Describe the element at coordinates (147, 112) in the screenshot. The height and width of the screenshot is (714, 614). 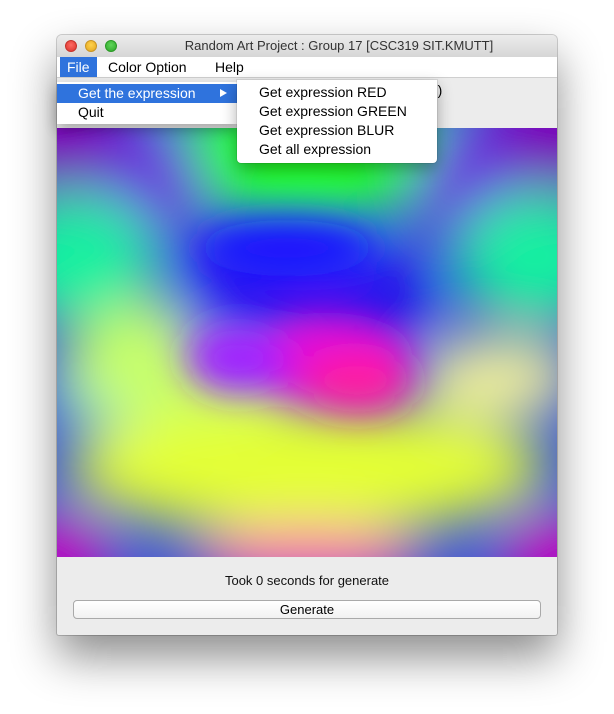
I see `menu-item-quit: Quit` at that location.